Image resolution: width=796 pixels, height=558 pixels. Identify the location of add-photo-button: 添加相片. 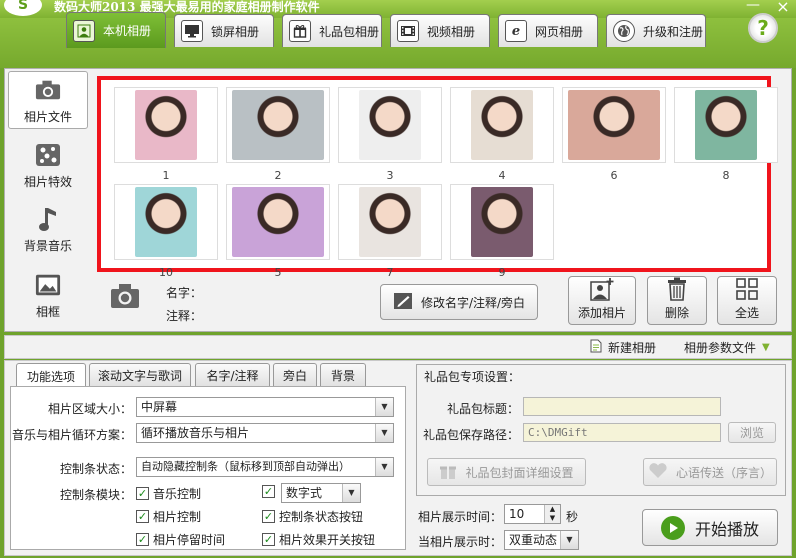
(602, 300).